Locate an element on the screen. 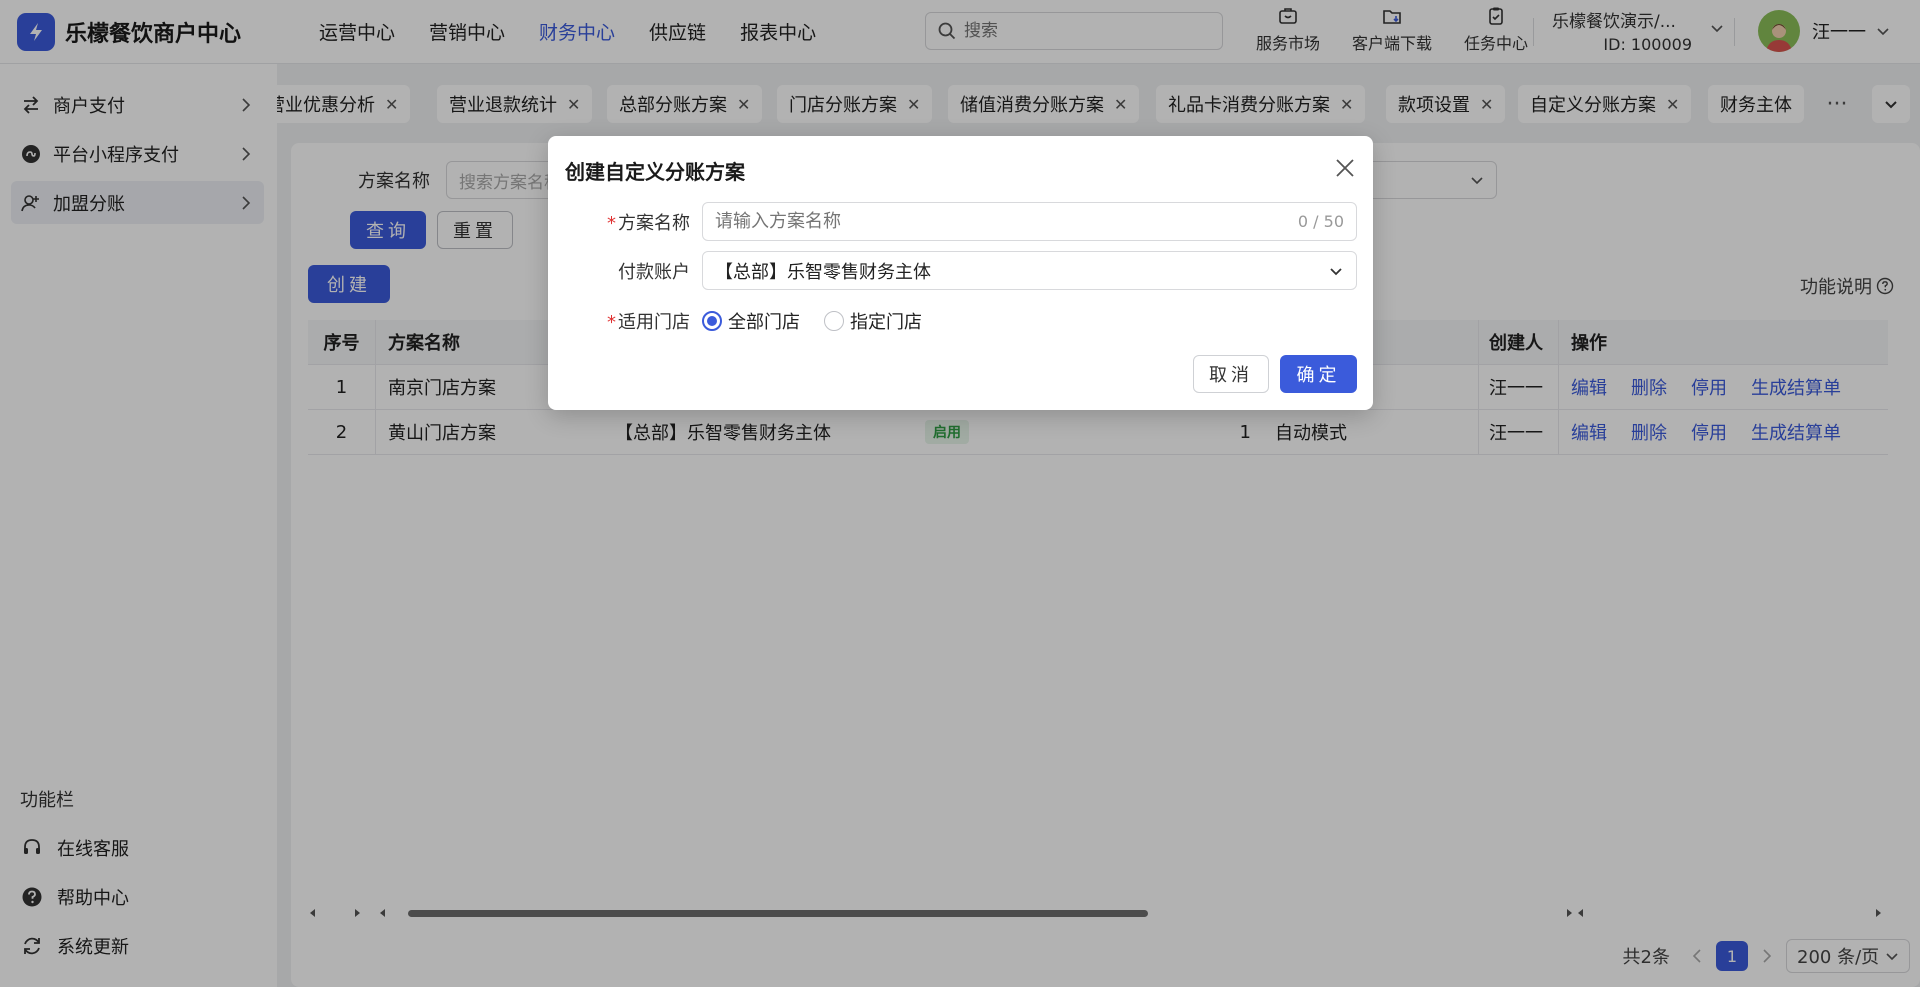 This screenshot has height=987, width=1920. applicable-stores-label: * 适用门店 is located at coordinates (630, 321).